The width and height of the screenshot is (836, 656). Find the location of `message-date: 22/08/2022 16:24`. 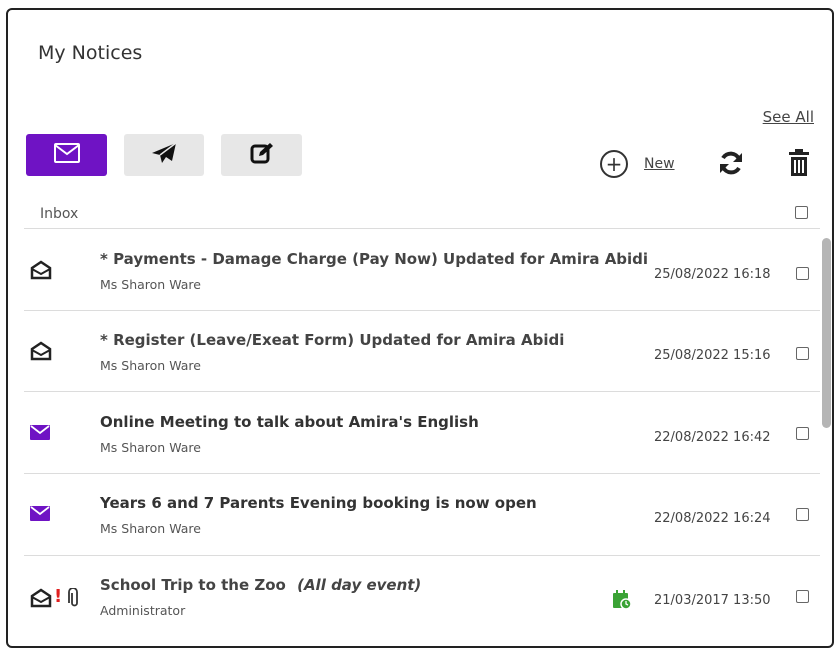

message-date: 22/08/2022 16:24 is located at coordinates (712, 518).